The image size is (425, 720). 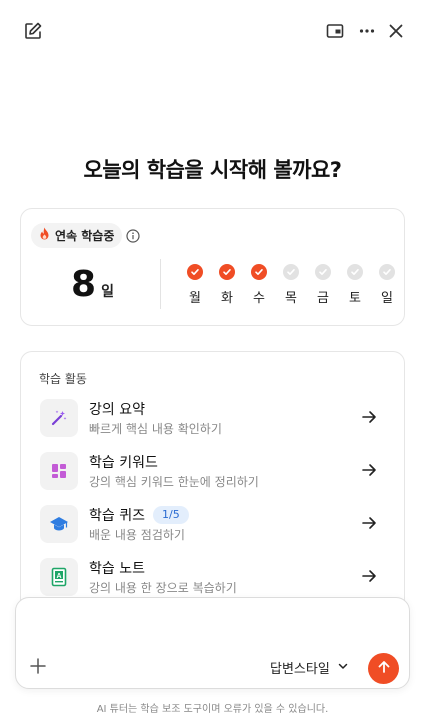 What do you see at coordinates (33, 31) in the screenshot?
I see `edit-icon` at bounding box center [33, 31].